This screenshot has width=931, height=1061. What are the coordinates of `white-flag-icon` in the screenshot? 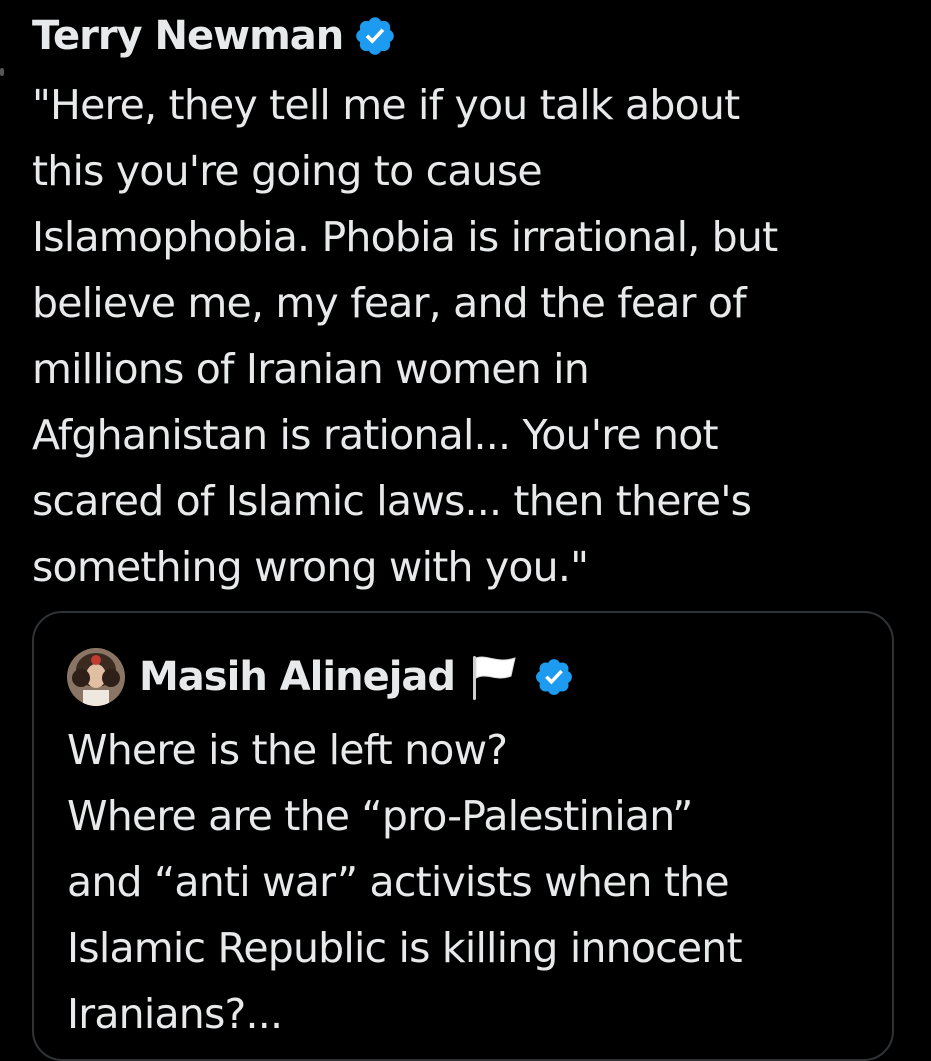 It's located at (494, 677).